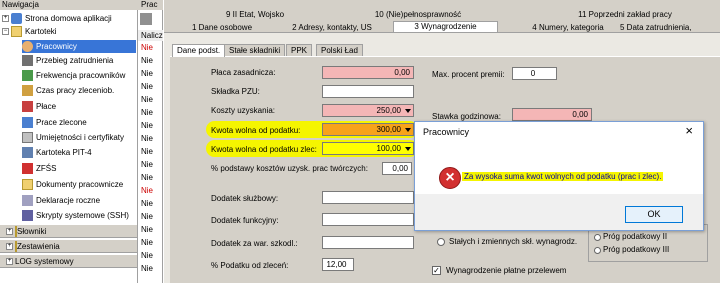  I want to click on nav-bar-slowniki: + Słowniki, so click(68, 231).